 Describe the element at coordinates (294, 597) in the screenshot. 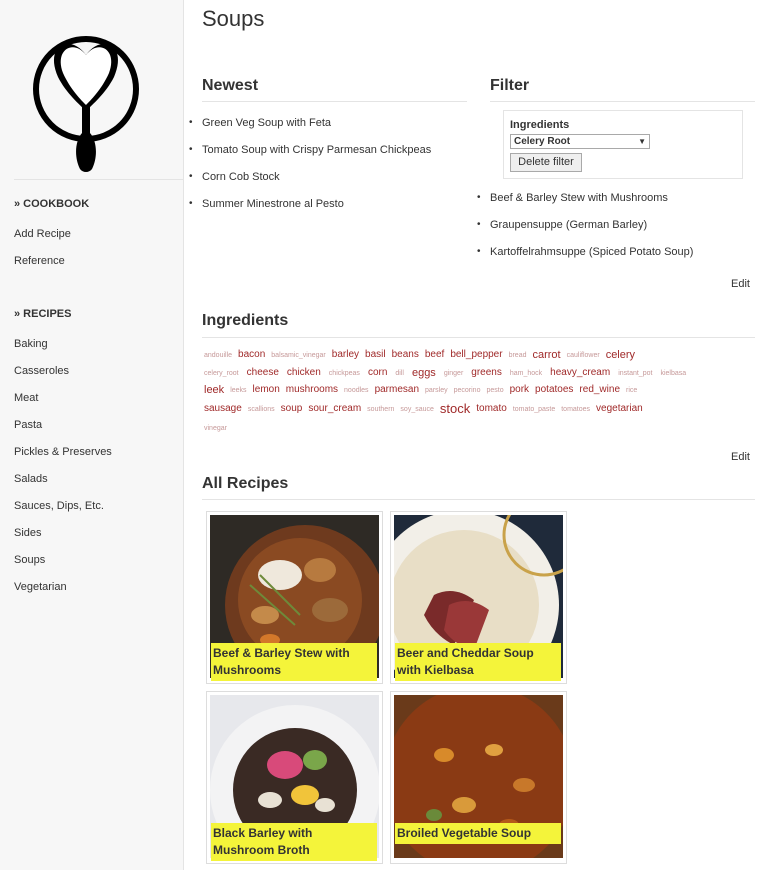

I see `recipe-card: Beef & Barley Stew with Mushrooms` at that location.